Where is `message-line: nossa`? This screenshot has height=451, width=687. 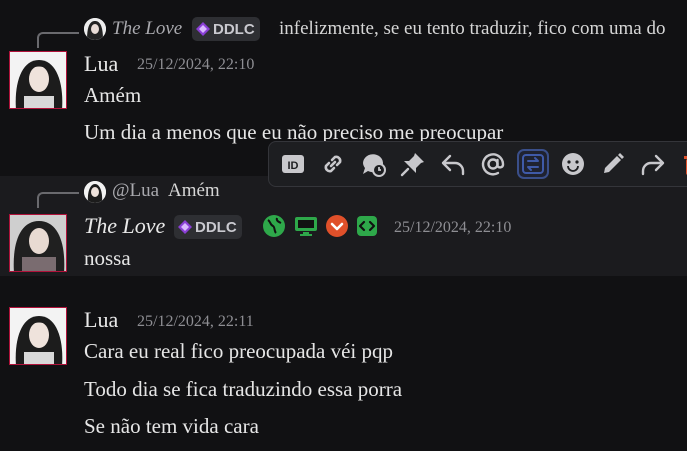 message-line: nossa is located at coordinates (107, 258).